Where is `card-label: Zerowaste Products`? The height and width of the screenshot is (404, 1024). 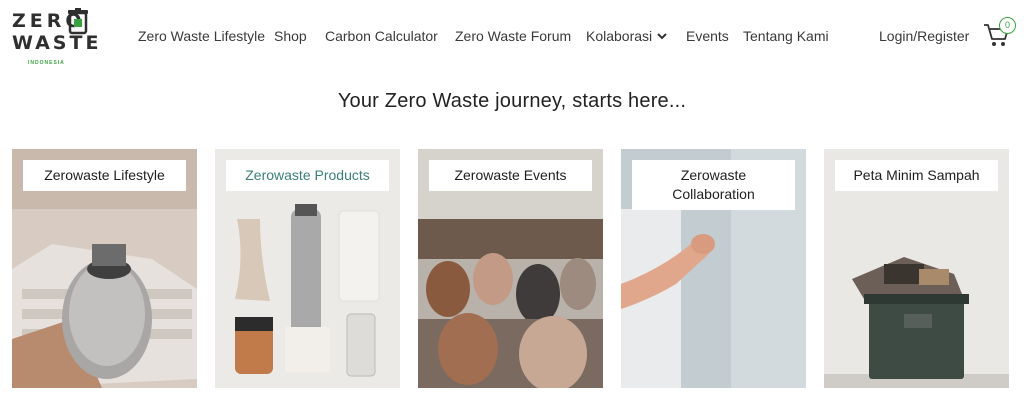 card-label: Zerowaste Products is located at coordinates (307, 175).